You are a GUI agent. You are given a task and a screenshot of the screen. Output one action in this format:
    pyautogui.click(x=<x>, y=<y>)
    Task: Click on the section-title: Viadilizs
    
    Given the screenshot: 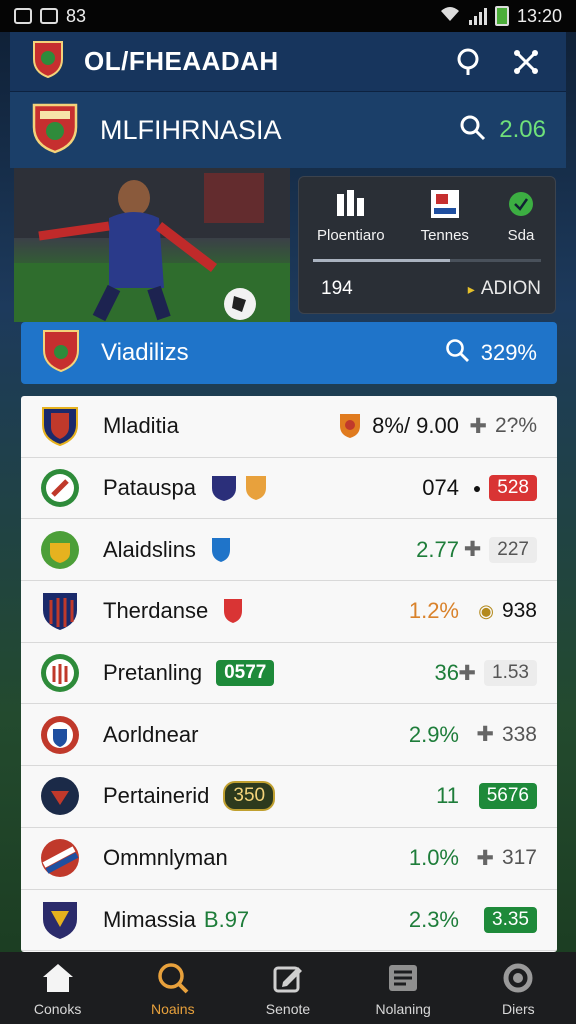 What is the action you would take?
    pyautogui.click(x=145, y=352)
    